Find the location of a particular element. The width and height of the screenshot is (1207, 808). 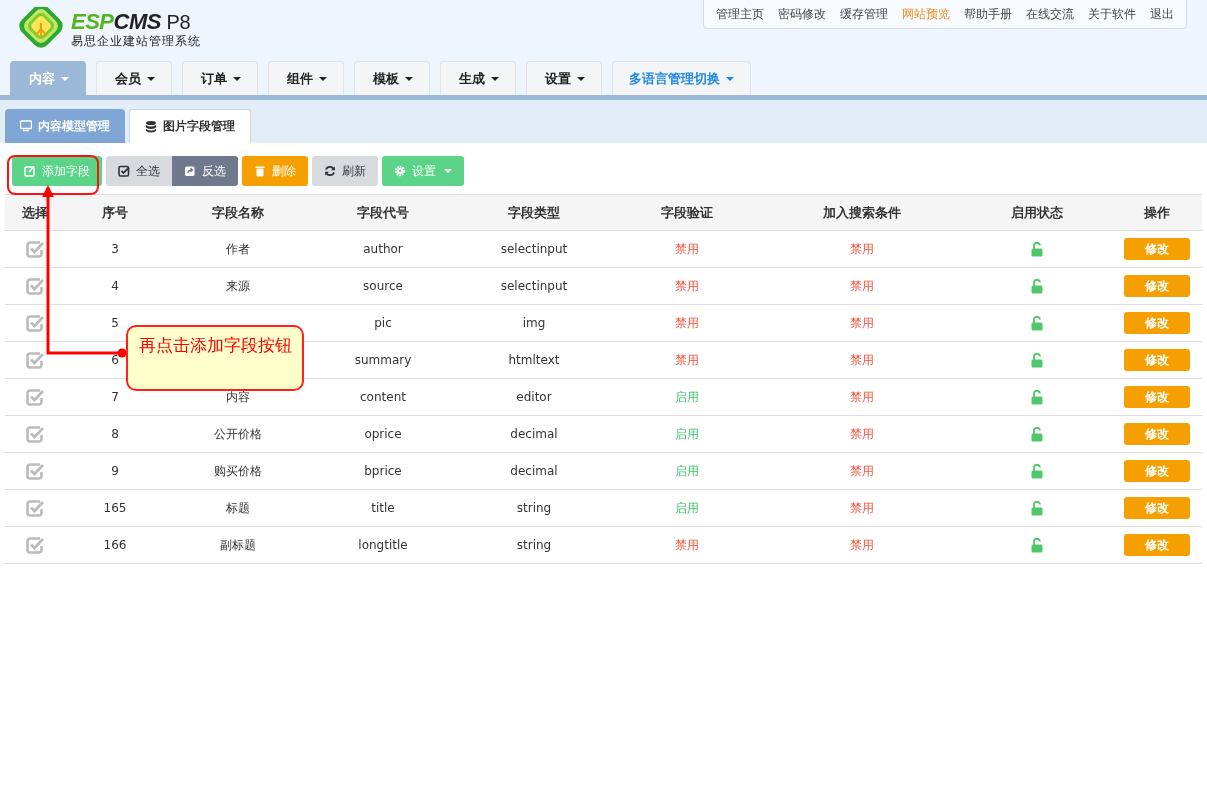

top-link: 退出 is located at coordinates (1162, 14).